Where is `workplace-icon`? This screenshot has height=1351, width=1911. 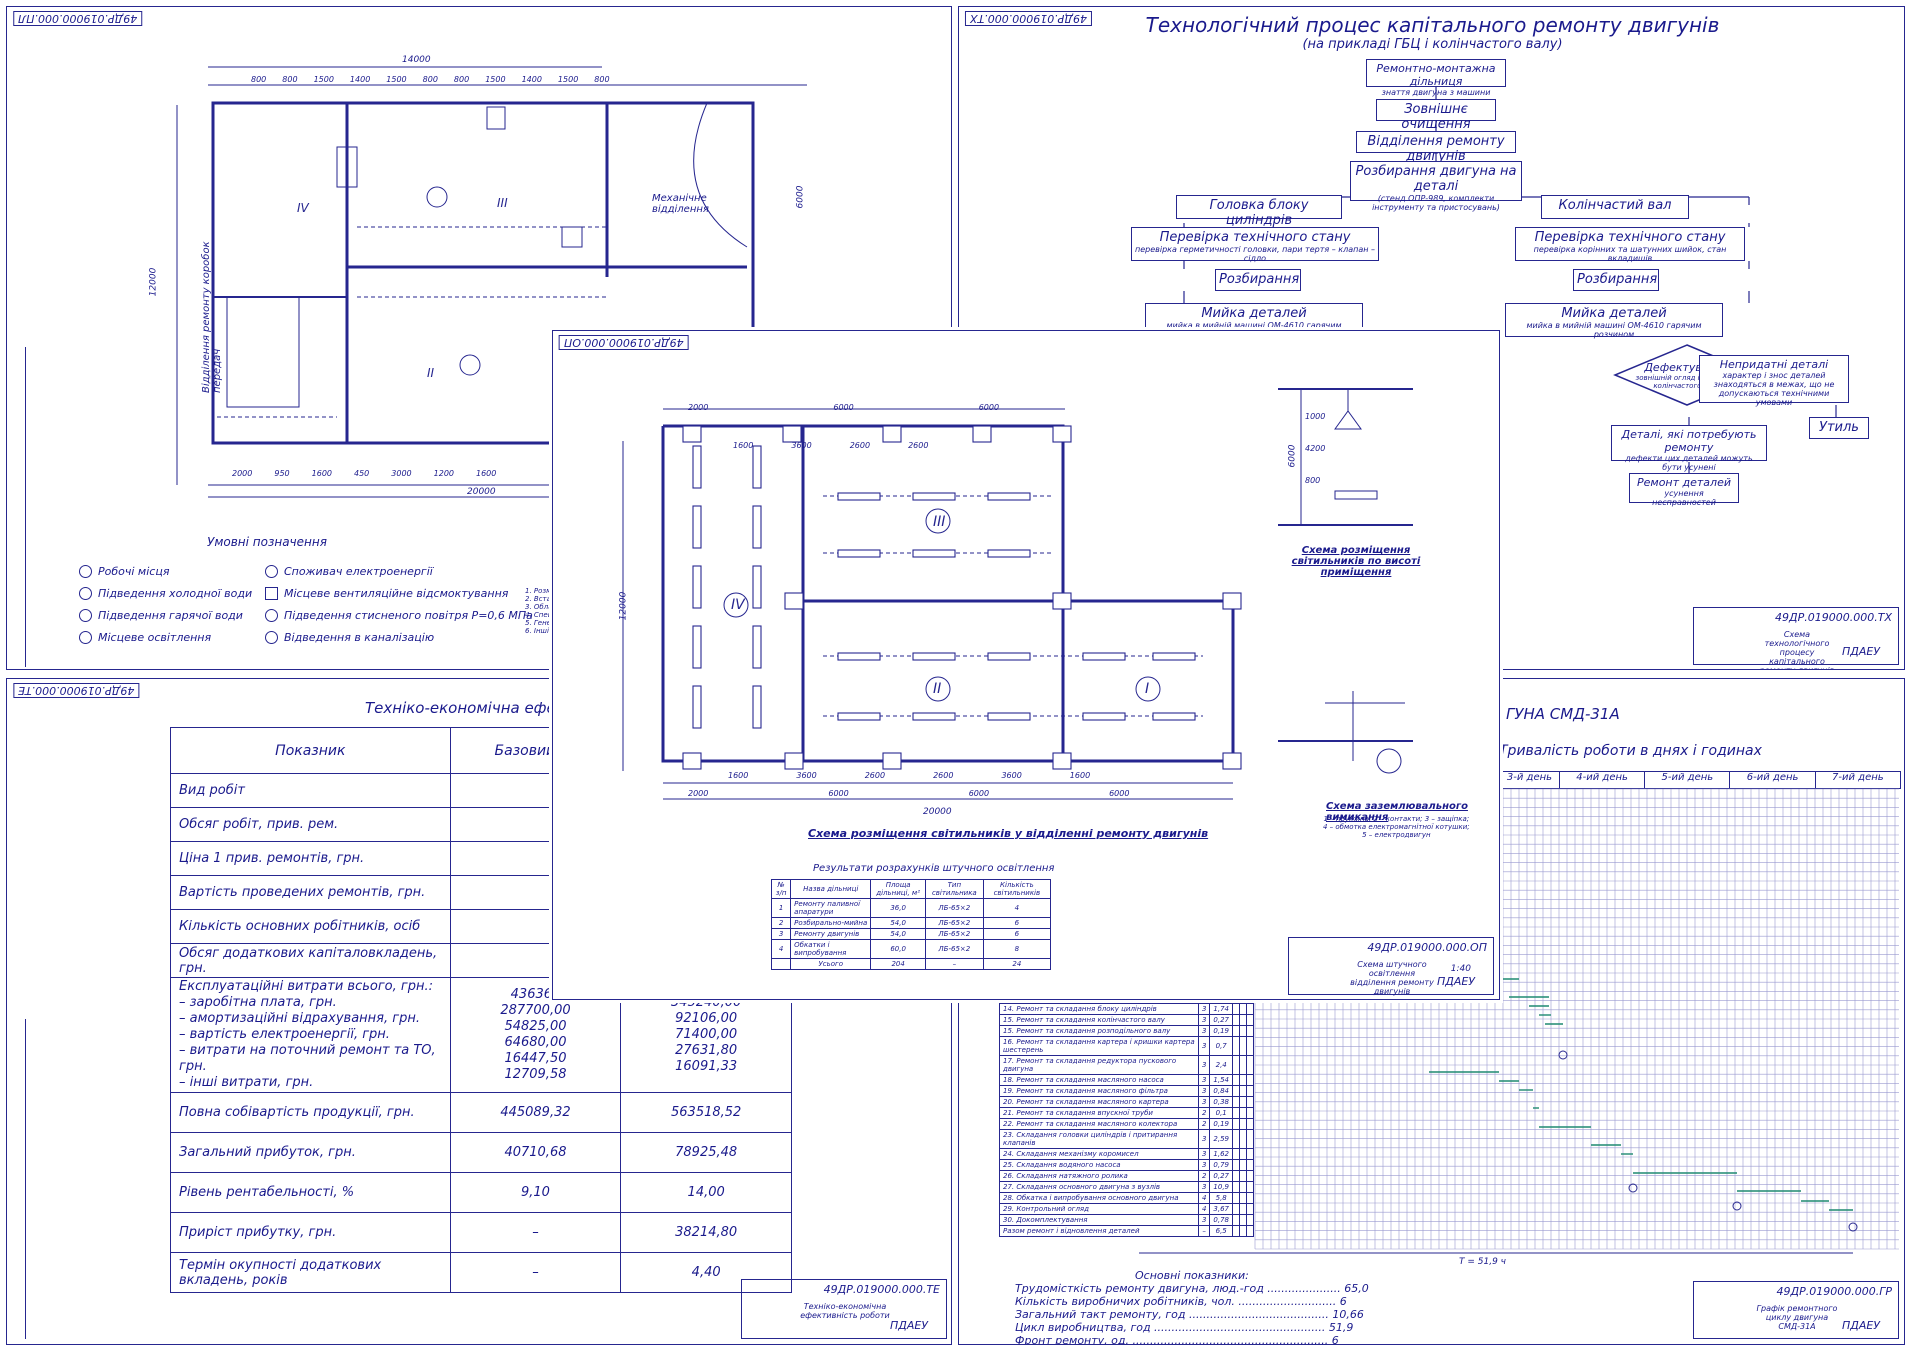
workplace-icon is located at coordinates (85, 571).